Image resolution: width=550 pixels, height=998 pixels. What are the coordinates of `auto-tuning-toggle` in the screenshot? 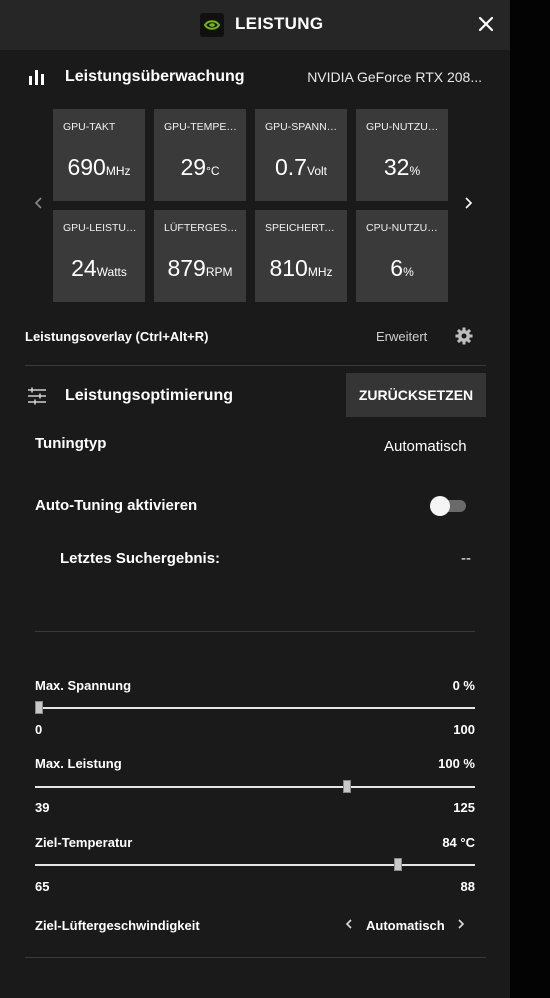 It's located at (448, 506).